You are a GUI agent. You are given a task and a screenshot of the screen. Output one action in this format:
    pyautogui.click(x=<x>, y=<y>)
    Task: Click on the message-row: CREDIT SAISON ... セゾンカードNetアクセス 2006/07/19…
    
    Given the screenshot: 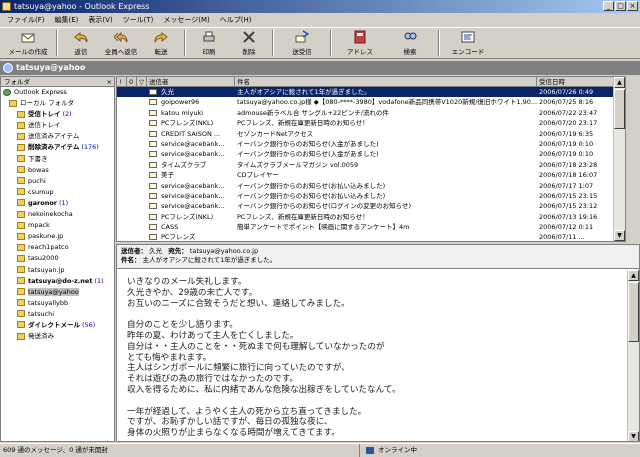 What is the action you would take?
    pyautogui.click(x=371, y=134)
    